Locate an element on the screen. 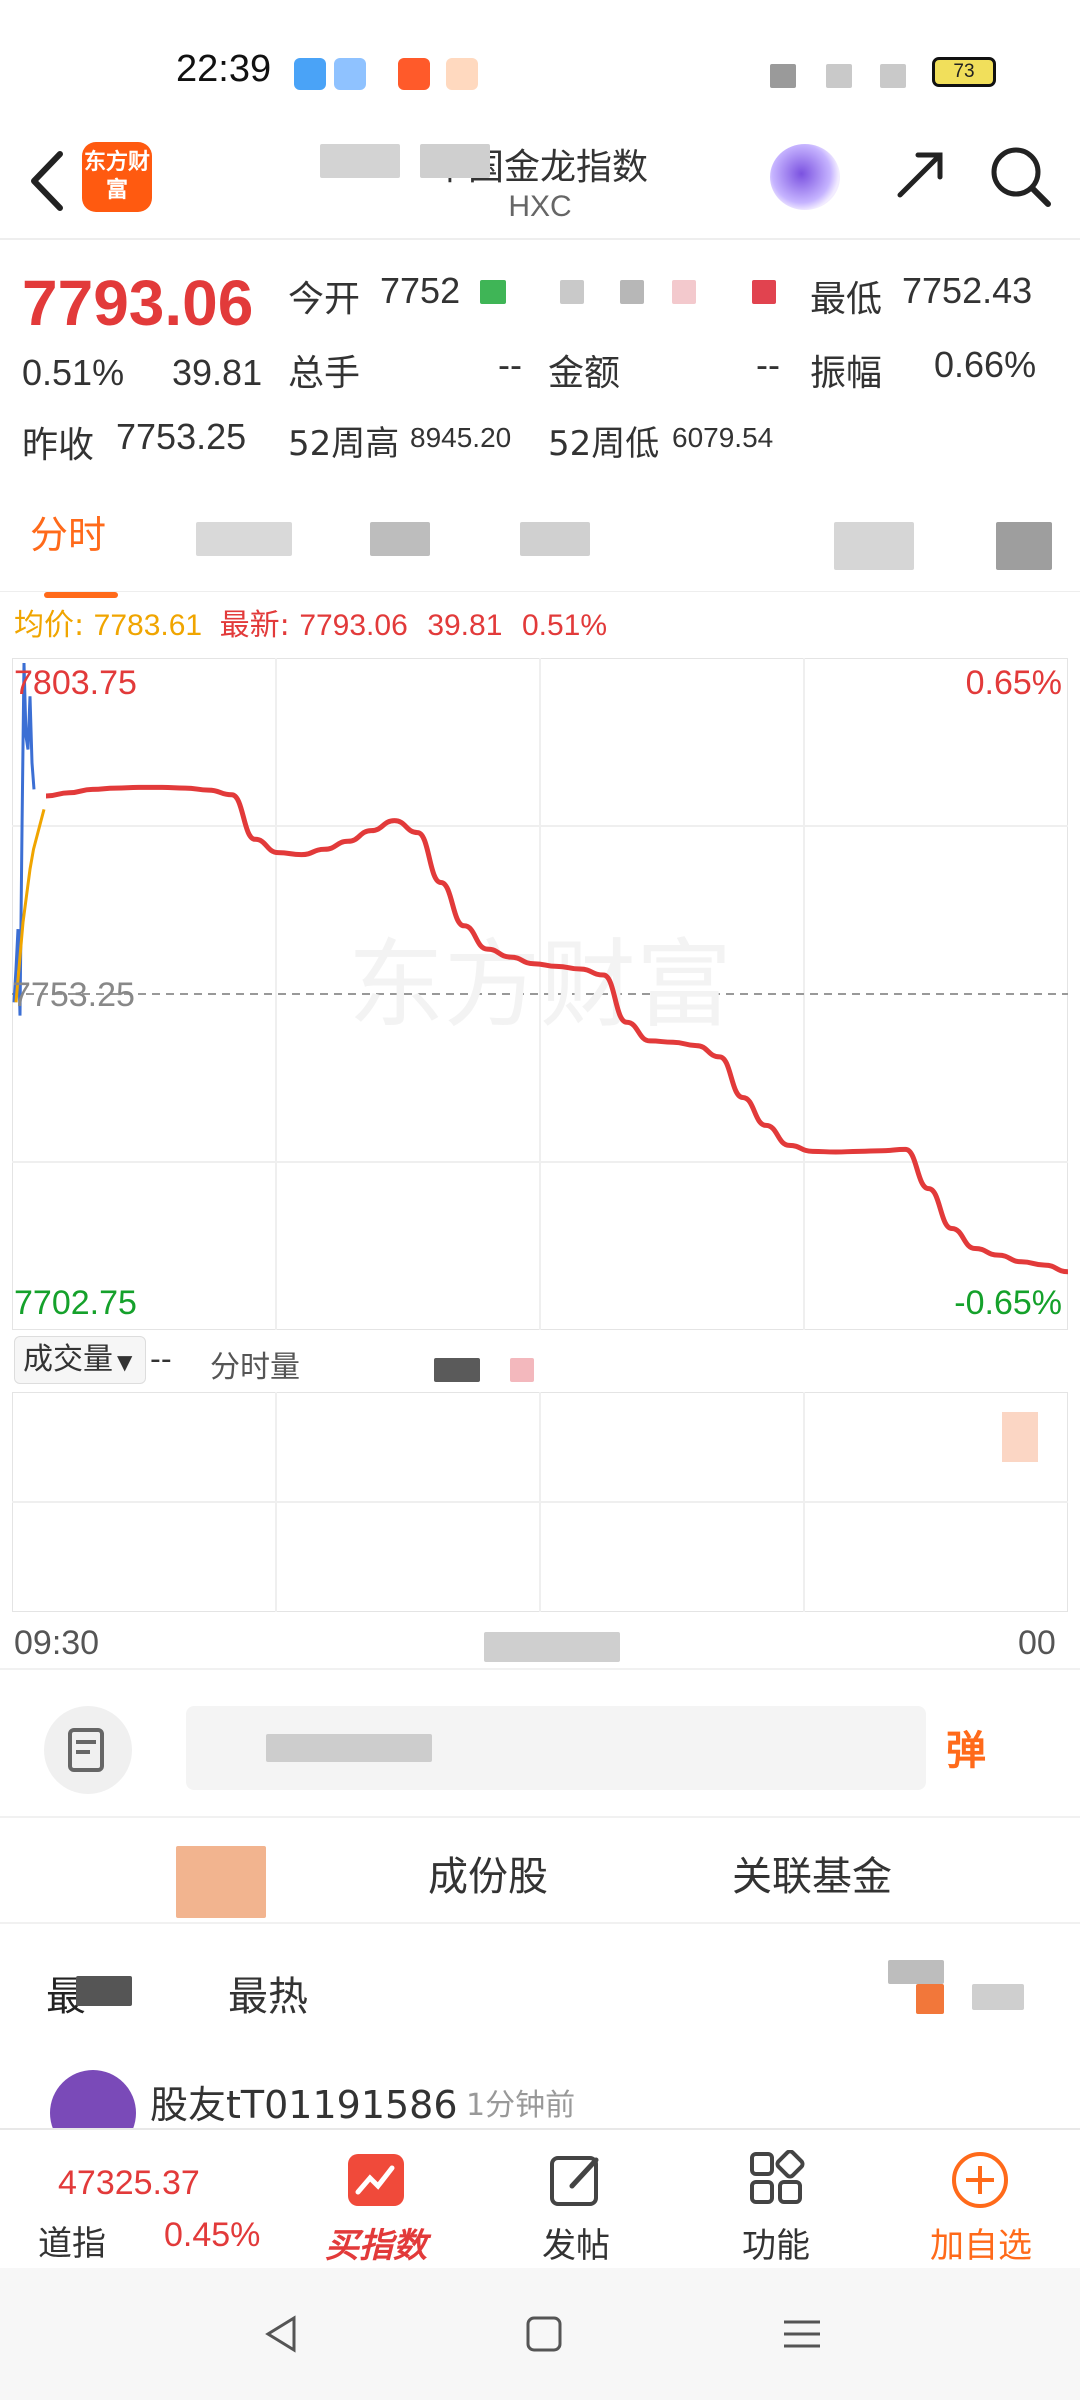  period-tabs: 分时 is located at coordinates (540, 539).